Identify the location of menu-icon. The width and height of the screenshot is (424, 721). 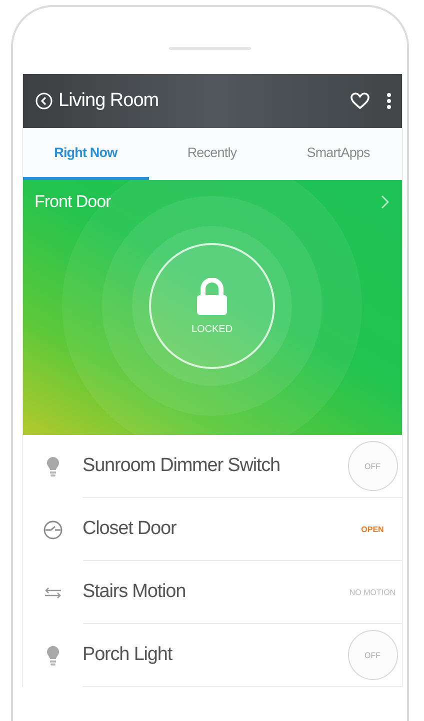
(389, 101).